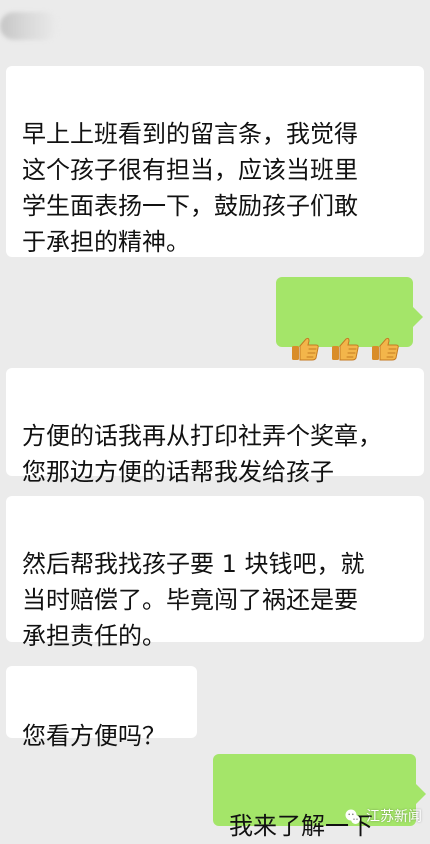 The image size is (430, 844). I want to click on message-text: 然后帮我找孩子要 1 块钱吧，就 当时赔偿了。毕竟闯了祸还是要 承担责任的。, so click(193, 600).